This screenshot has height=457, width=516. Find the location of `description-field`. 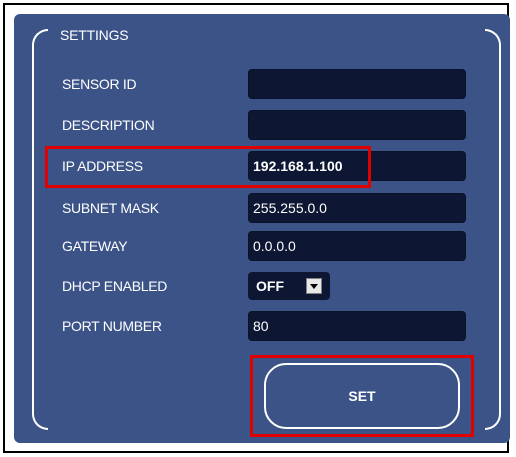

description-field is located at coordinates (357, 125).